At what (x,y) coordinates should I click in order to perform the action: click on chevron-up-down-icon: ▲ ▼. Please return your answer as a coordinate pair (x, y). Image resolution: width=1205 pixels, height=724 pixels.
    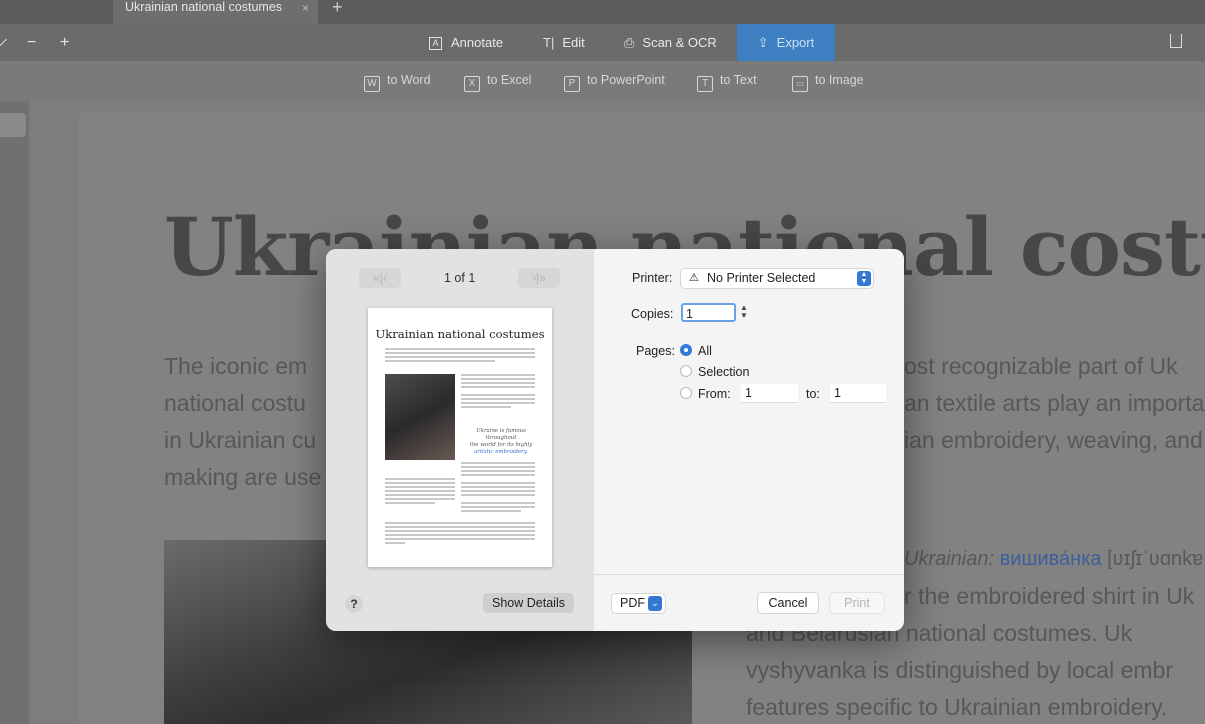
    Looking at the image, I should click on (864, 278).